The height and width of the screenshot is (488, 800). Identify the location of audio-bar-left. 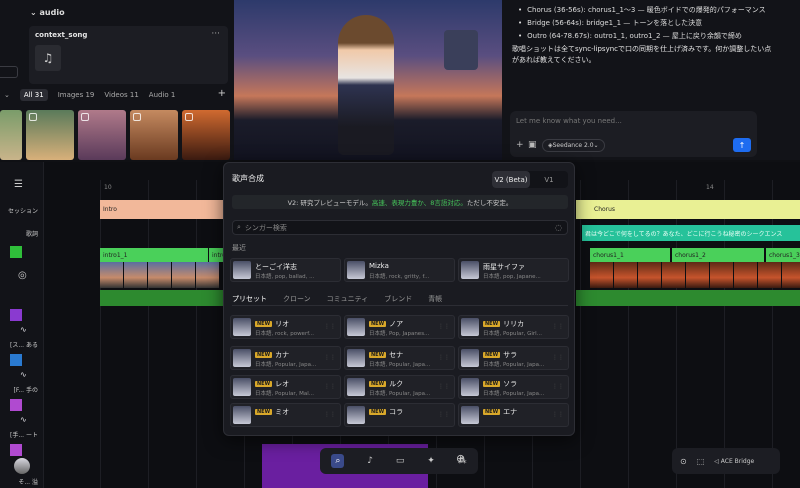
(162, 298).